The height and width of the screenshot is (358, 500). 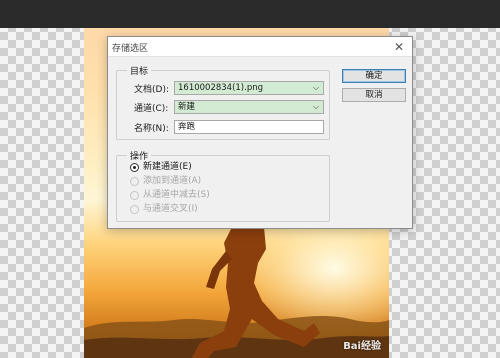 I want to click on cancel-button: 取消, so click(x=374, y=95).